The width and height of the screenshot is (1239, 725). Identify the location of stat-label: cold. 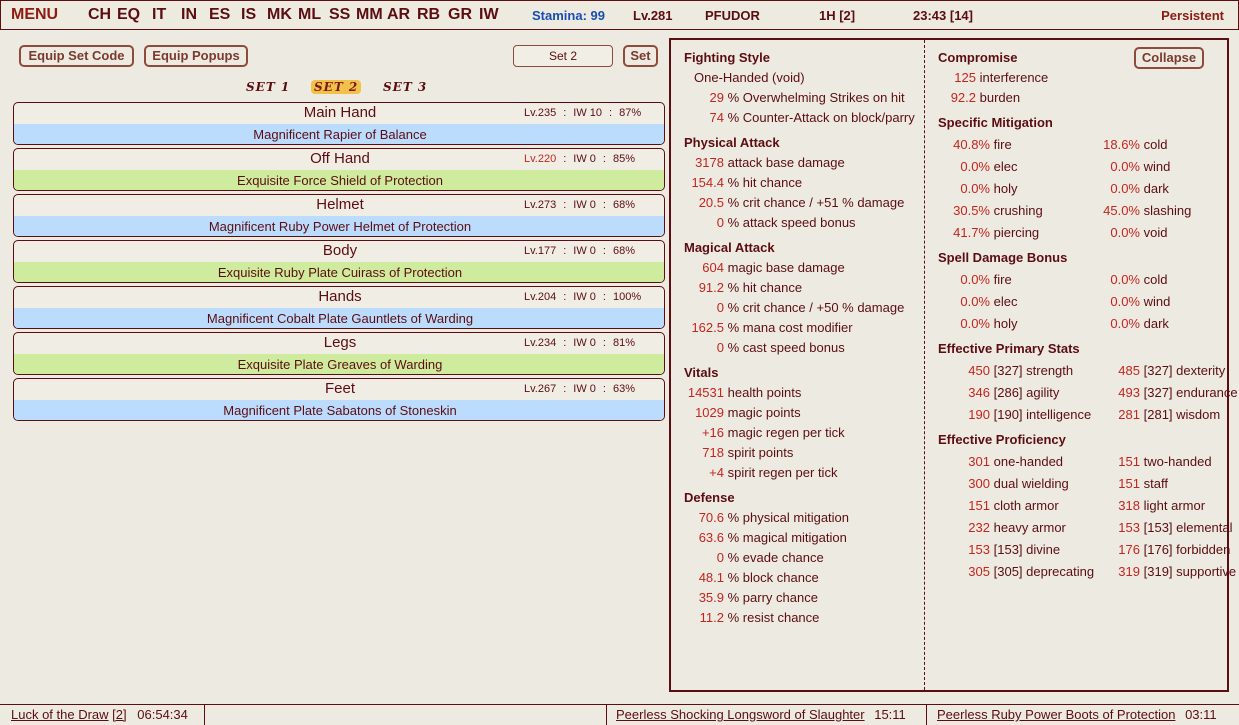
(1155, 144).